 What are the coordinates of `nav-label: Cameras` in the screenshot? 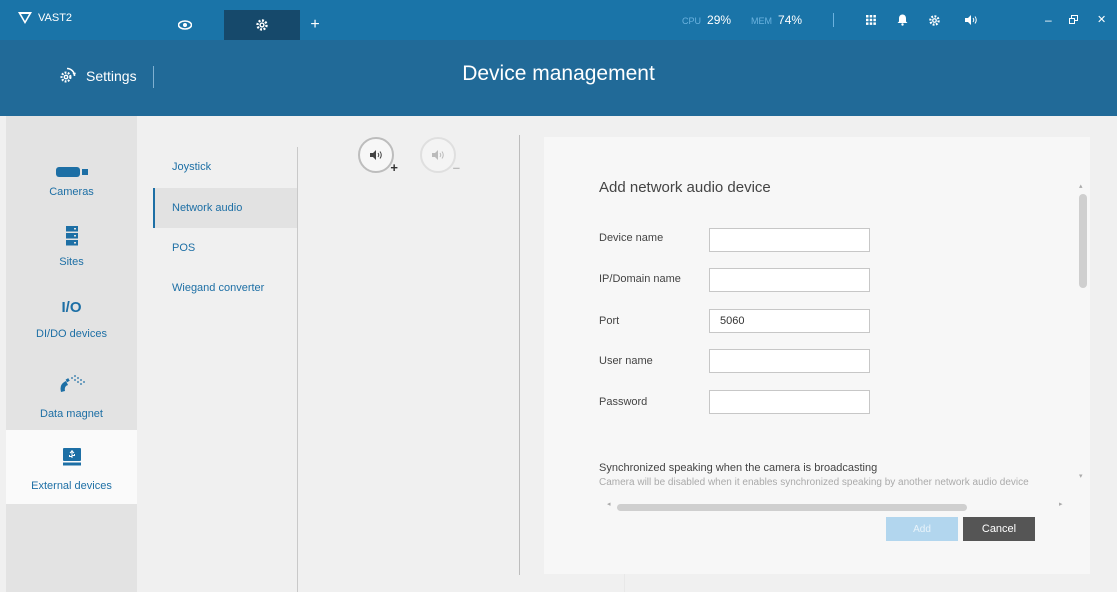 It's located at (71, 192).